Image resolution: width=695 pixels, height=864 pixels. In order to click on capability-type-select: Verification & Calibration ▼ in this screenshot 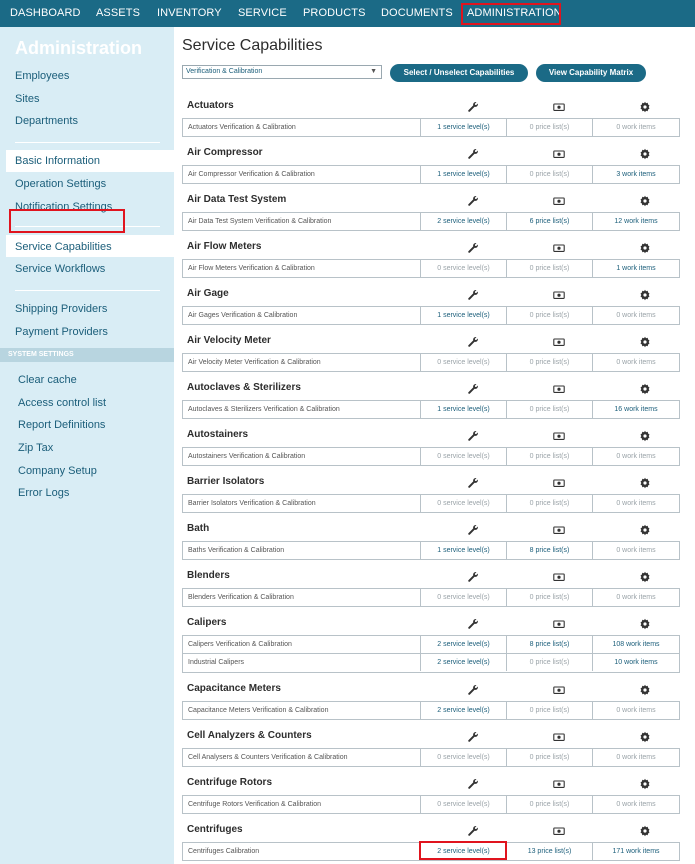, I will do `click(282, 72)`.